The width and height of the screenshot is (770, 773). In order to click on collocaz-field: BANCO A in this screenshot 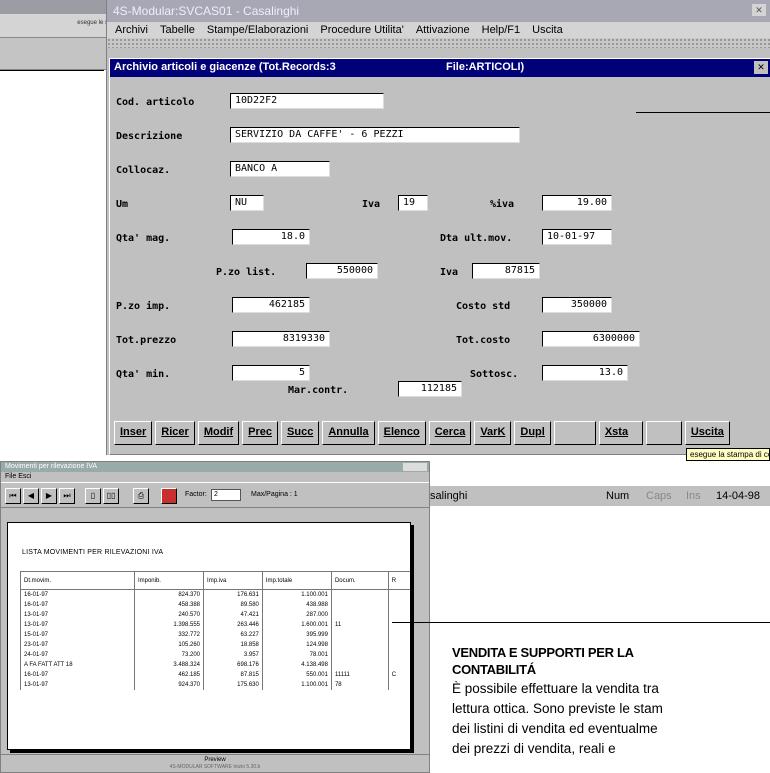, I will do `click(280, 169)`.